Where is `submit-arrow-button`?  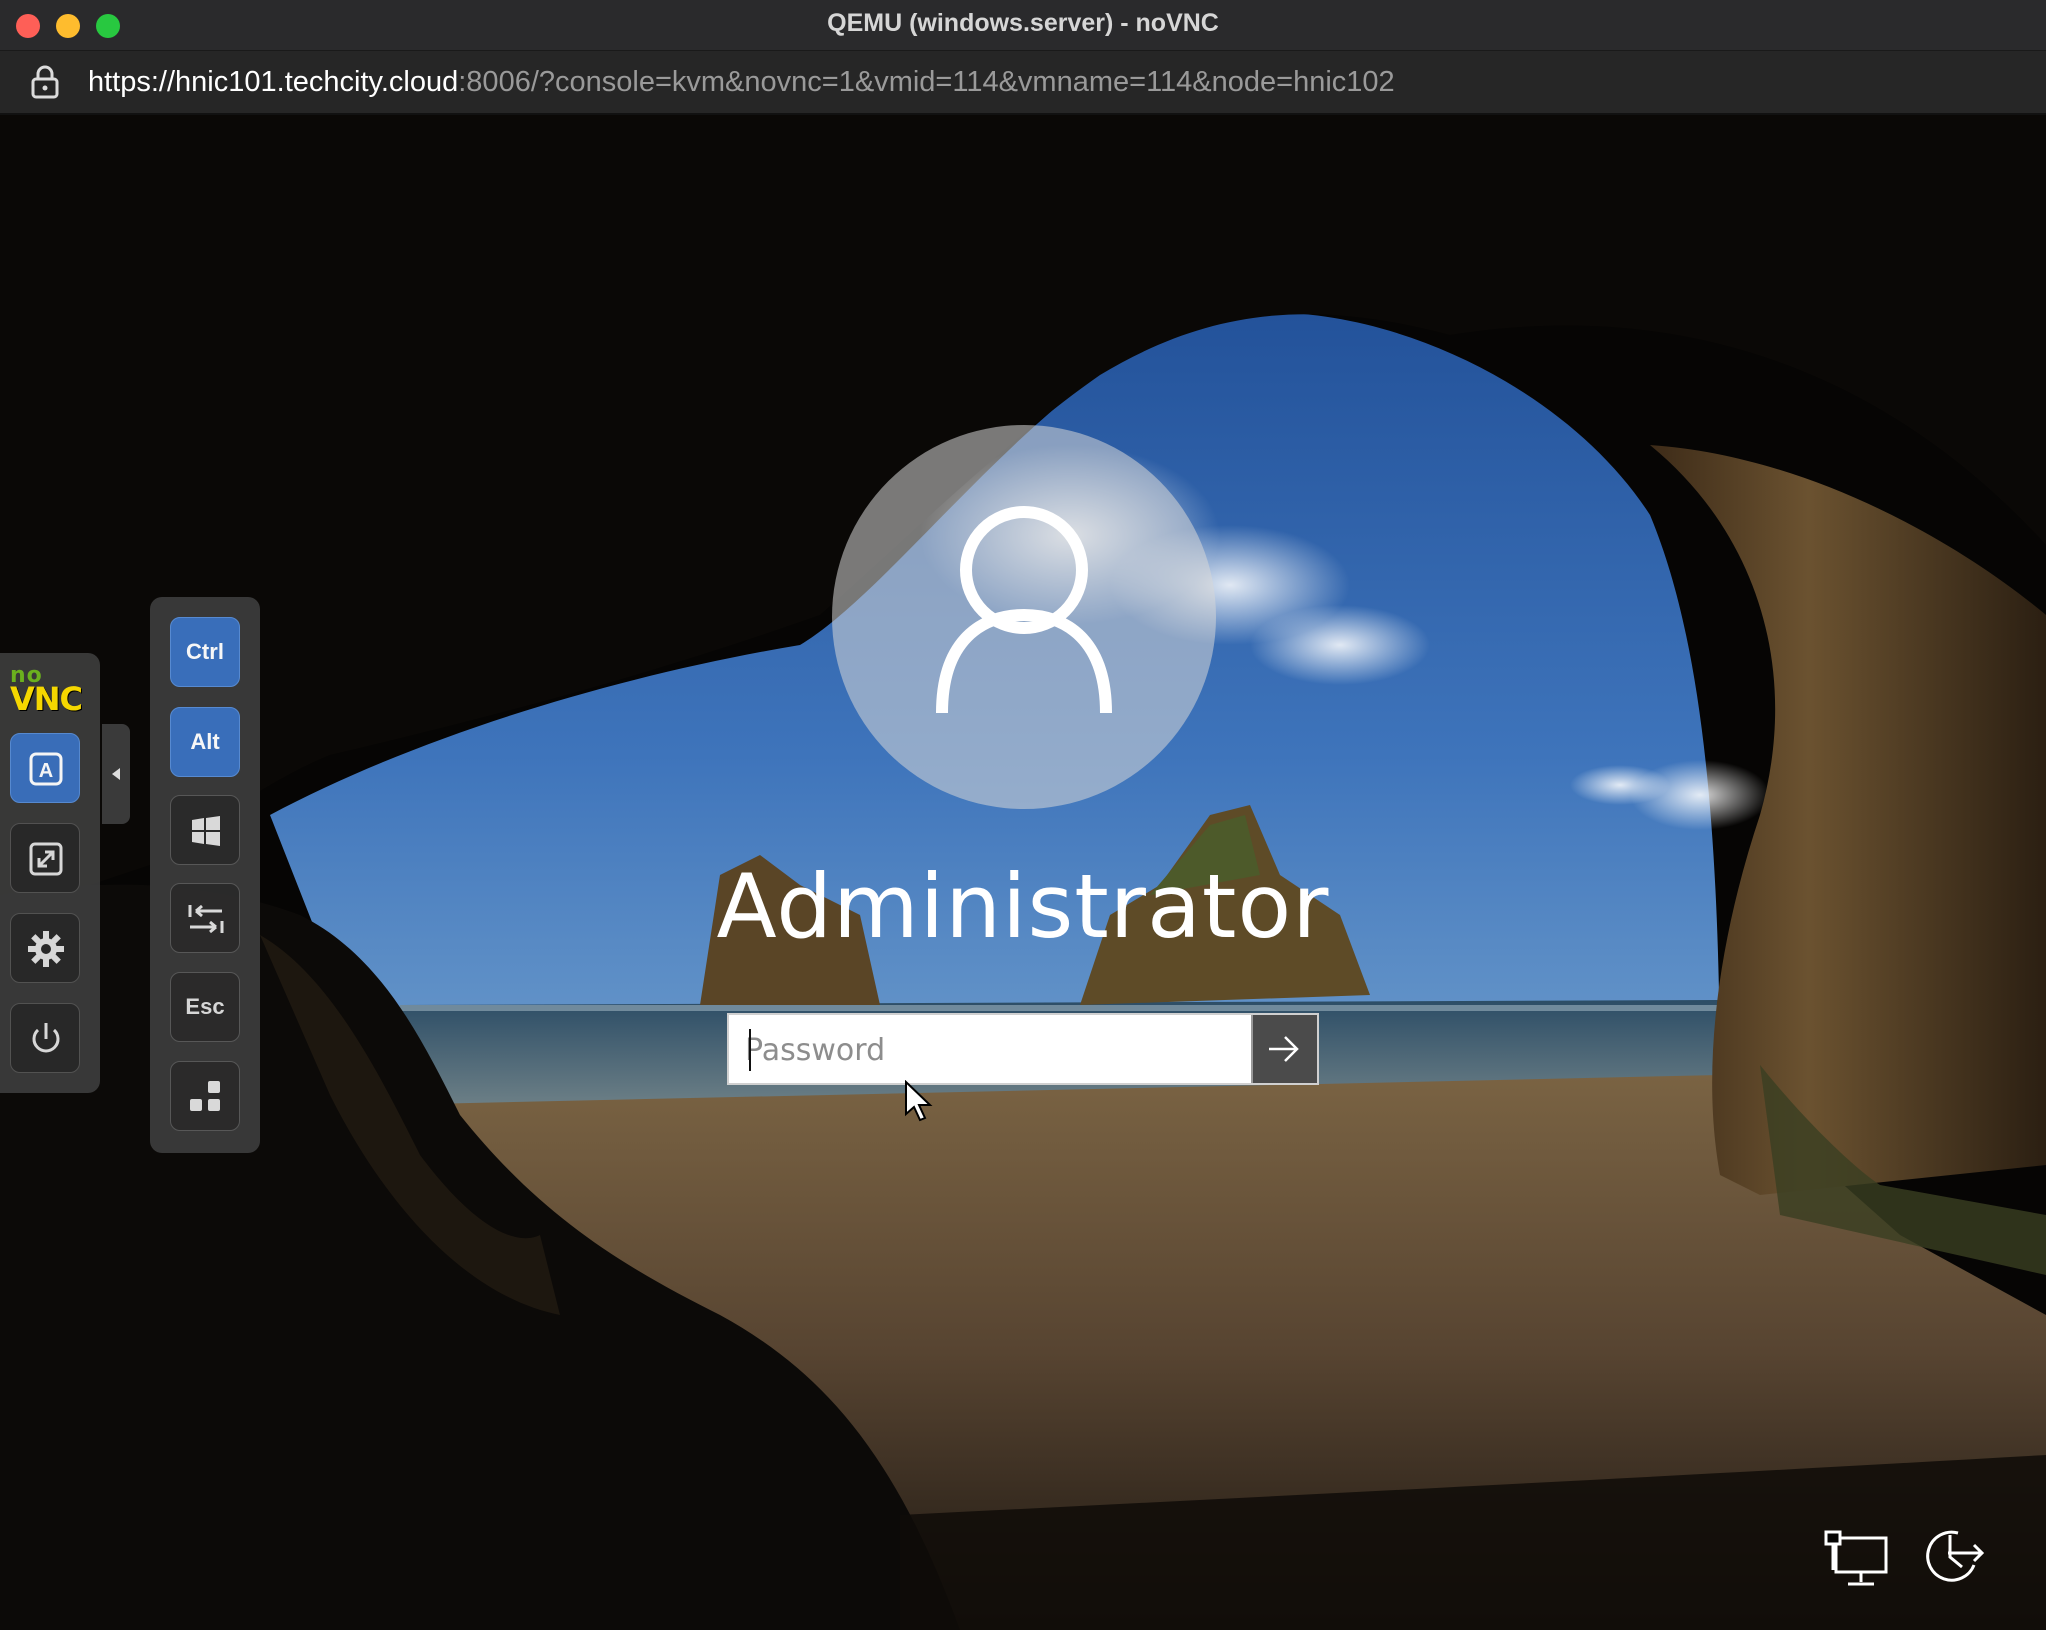 submit-arrow-button is located at coordinates (1284, 1049).